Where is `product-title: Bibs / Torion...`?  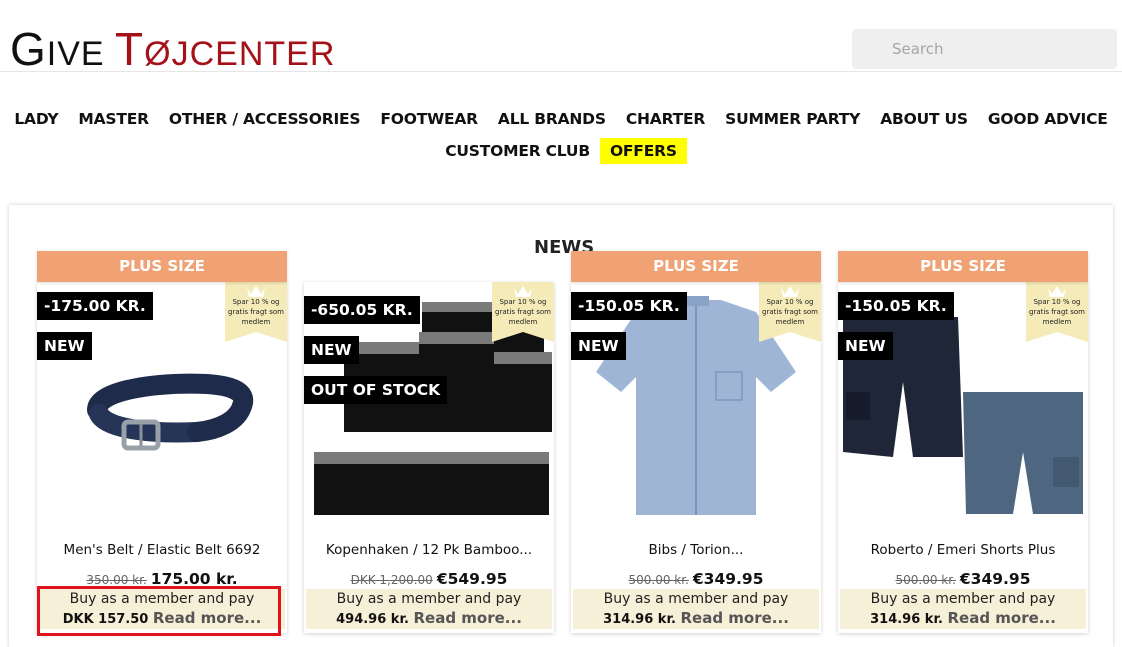
product-title: Bibs / Torion... is located at coordinates (696, 550).